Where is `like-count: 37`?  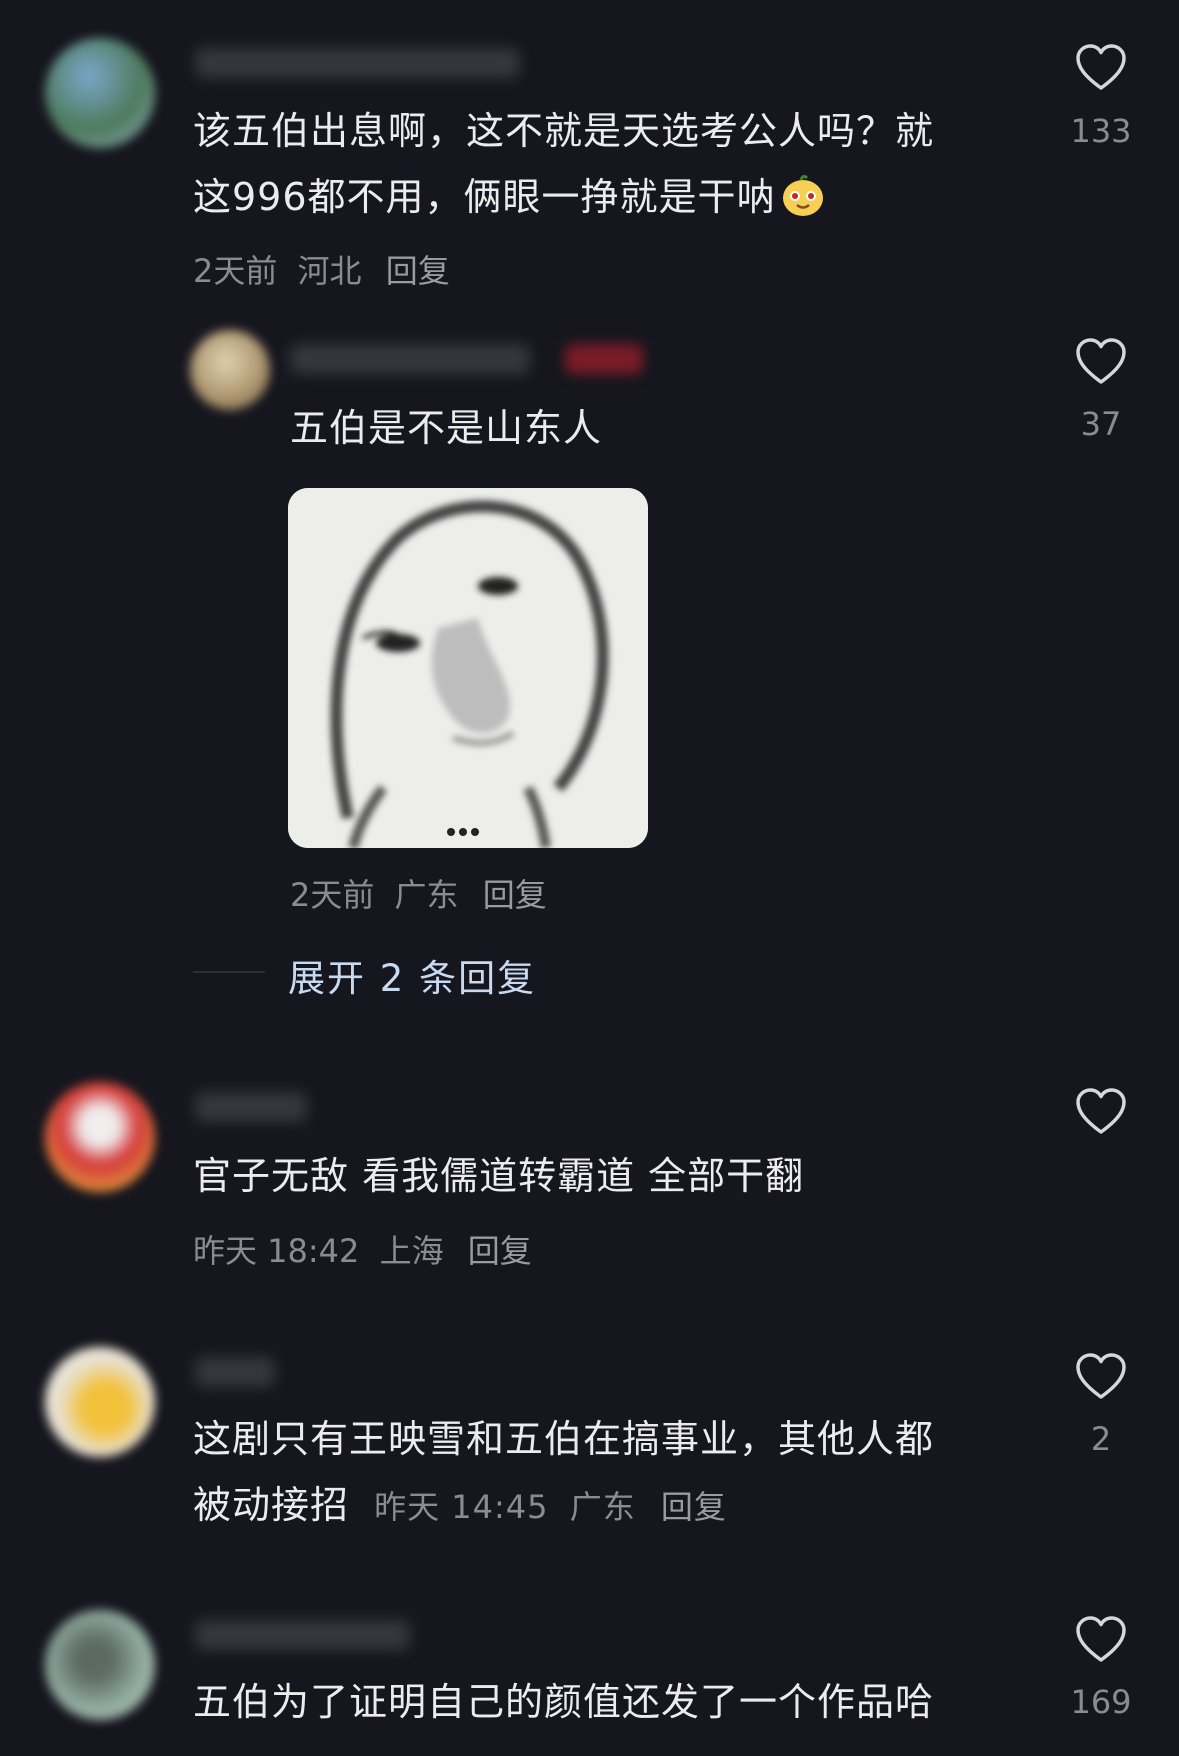
like-count: 37 is located at coordinates (1101, 424).